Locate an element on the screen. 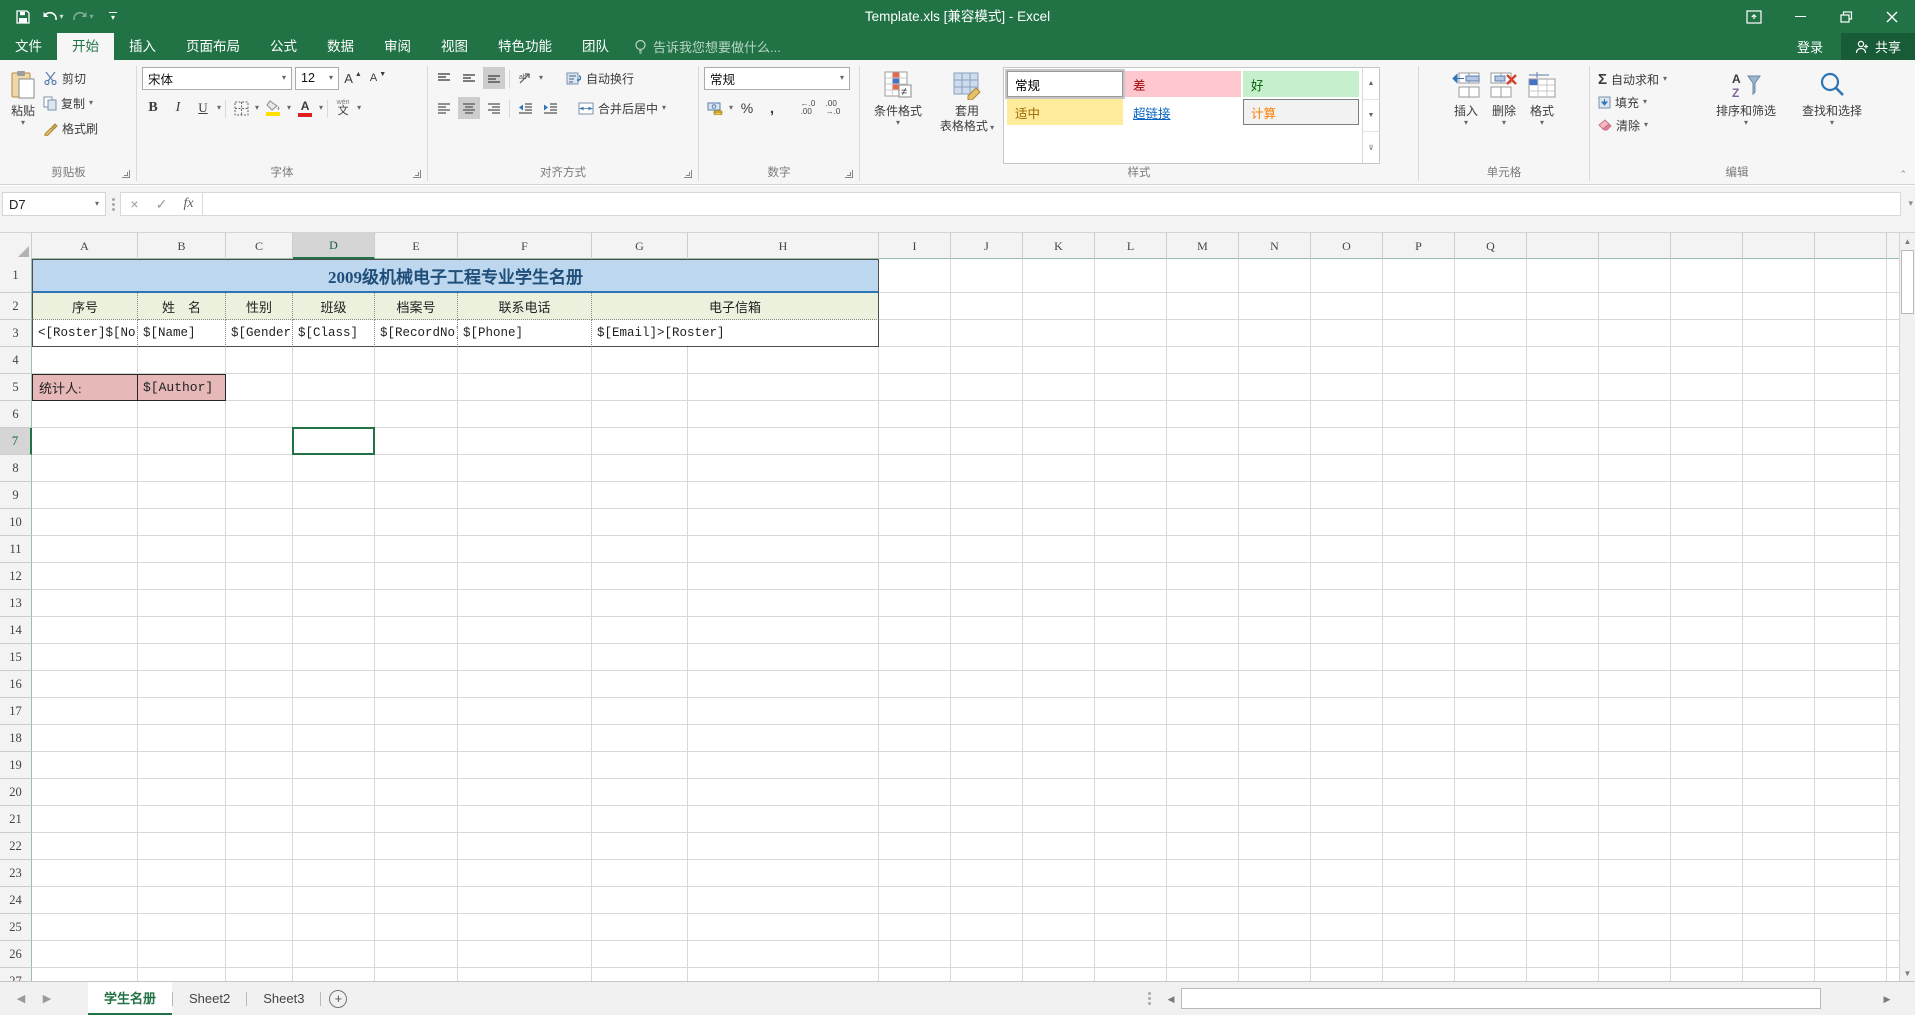 The image size is (1915, 1015). formula-bar-expand-button: ▾ is located at coordinates (1910, 203).